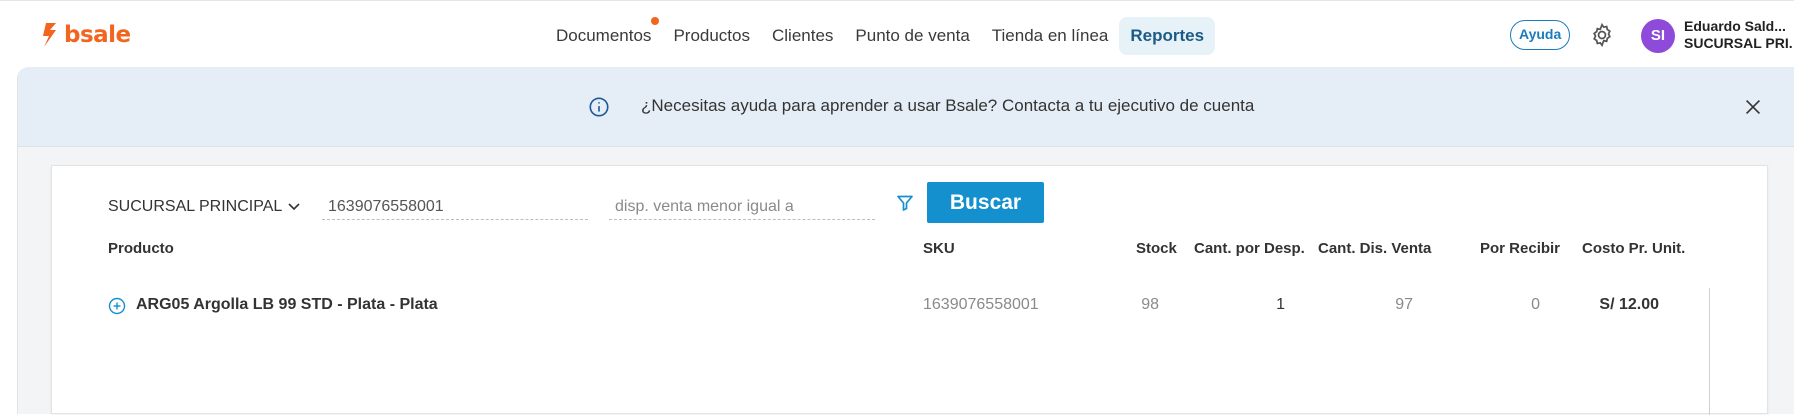 The image size is (1794, 415). Describe the element at coordinates (294, 207) in the screenshot. I see `chevron-down-icon` at that location.